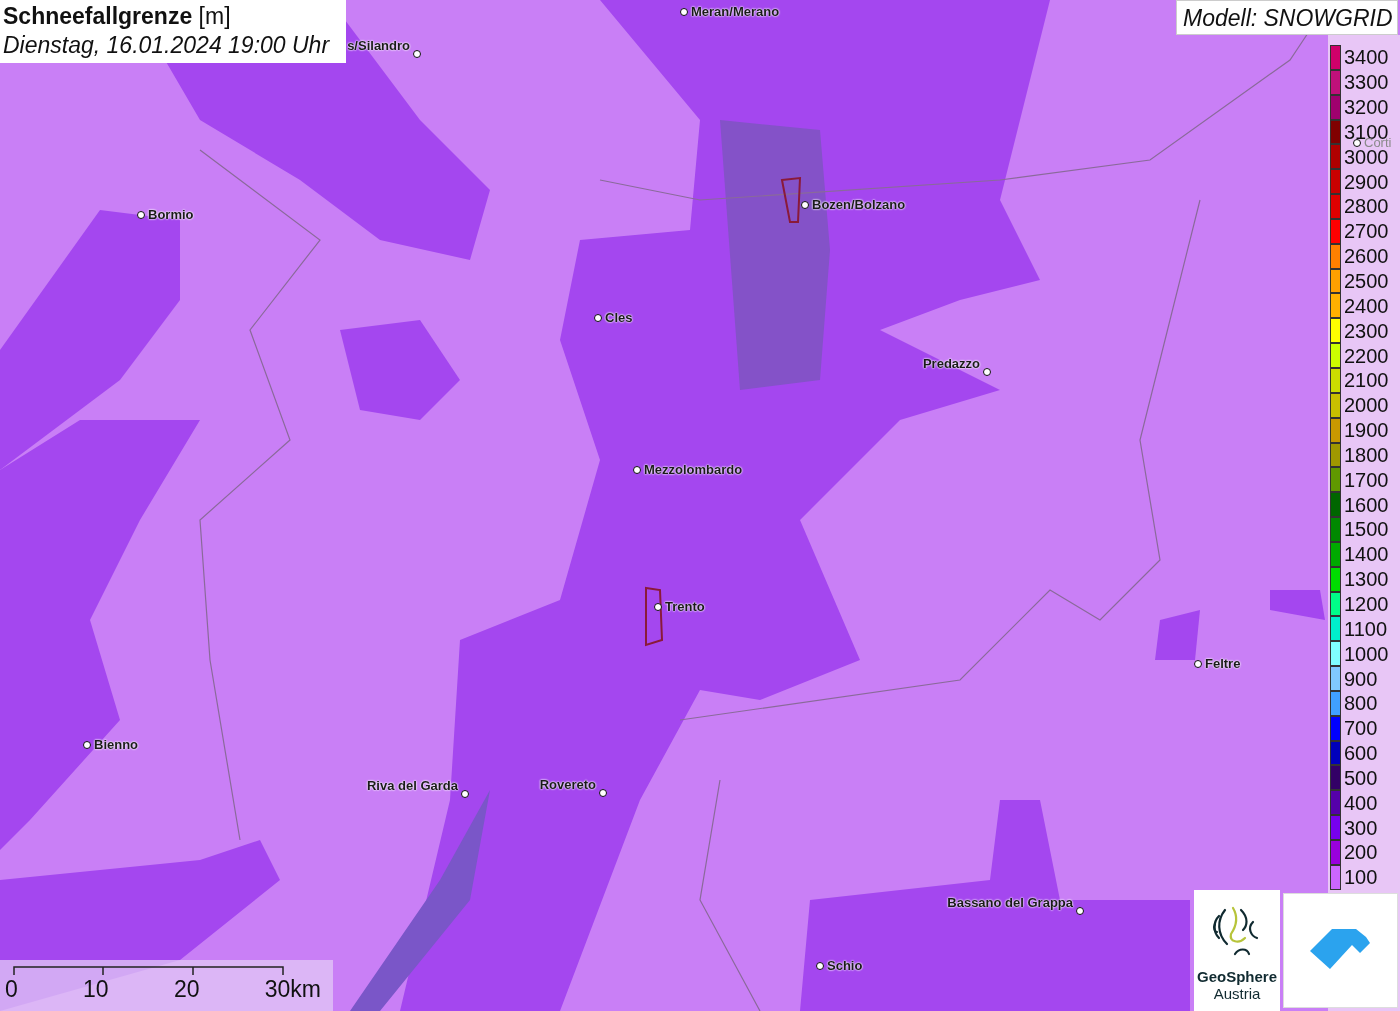  I want to click on legend-label: 400, so click(1361, 802).